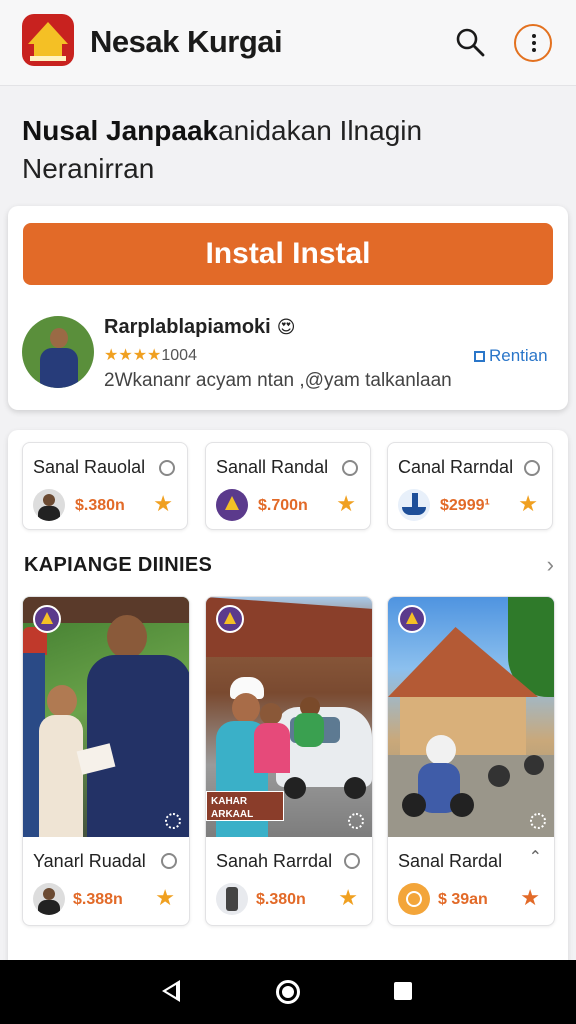  I want to click on review-text: 2Wkananr acyam ntan ,@yam talkanlaan, so click(278, 380).